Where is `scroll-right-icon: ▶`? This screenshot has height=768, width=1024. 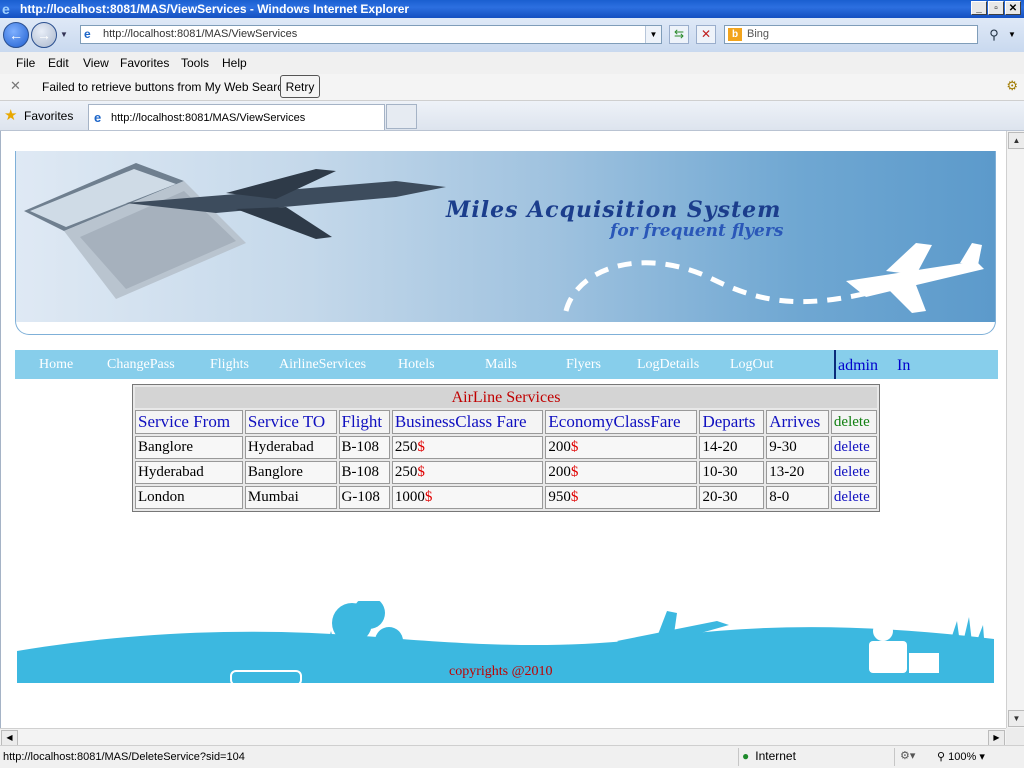
scroll-right-icon: ▶ is located at coordinates (996, 738).